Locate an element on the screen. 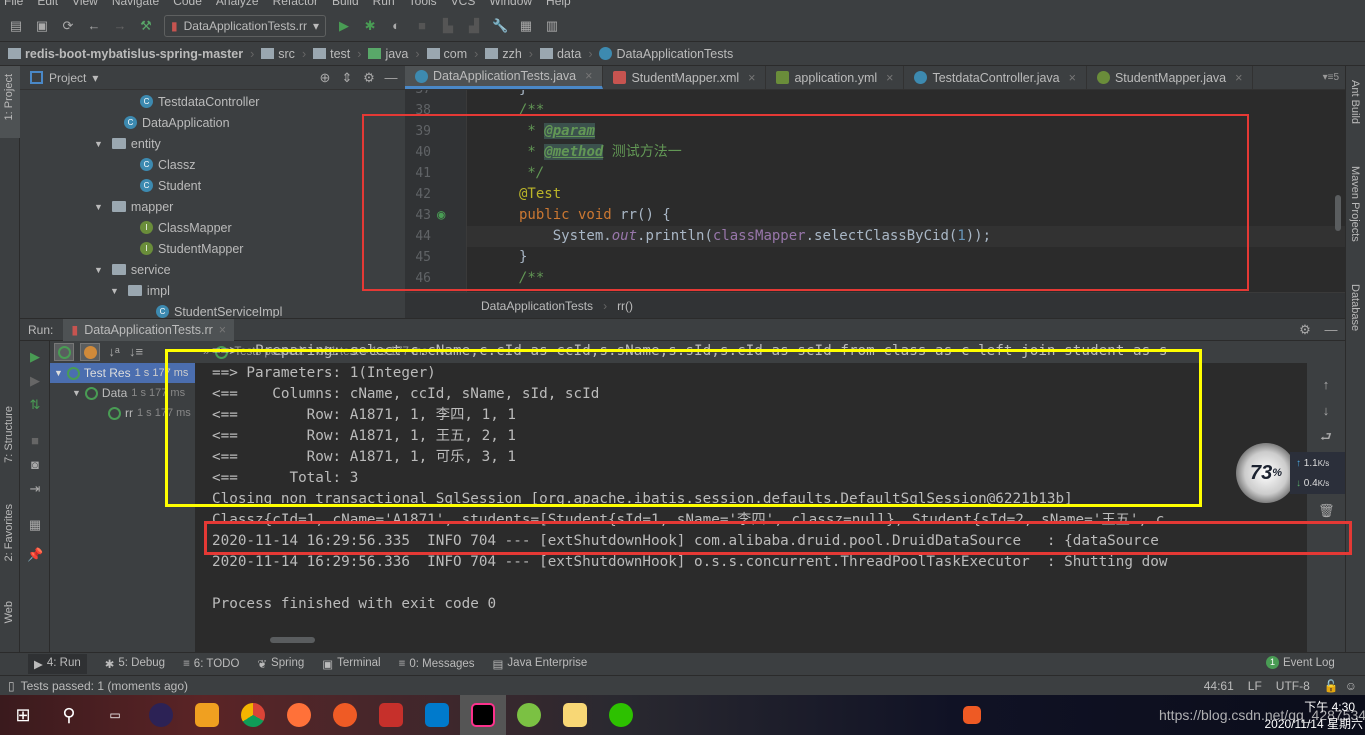 This screenshot has width=1365, height=735. menu-edit: Edit is located at coordinates (47, 4).